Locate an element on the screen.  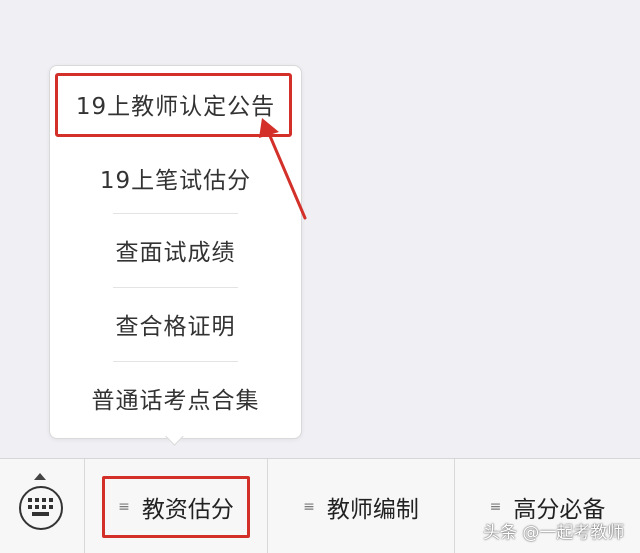
caret-up-icon is located at coordinates (40, 476).